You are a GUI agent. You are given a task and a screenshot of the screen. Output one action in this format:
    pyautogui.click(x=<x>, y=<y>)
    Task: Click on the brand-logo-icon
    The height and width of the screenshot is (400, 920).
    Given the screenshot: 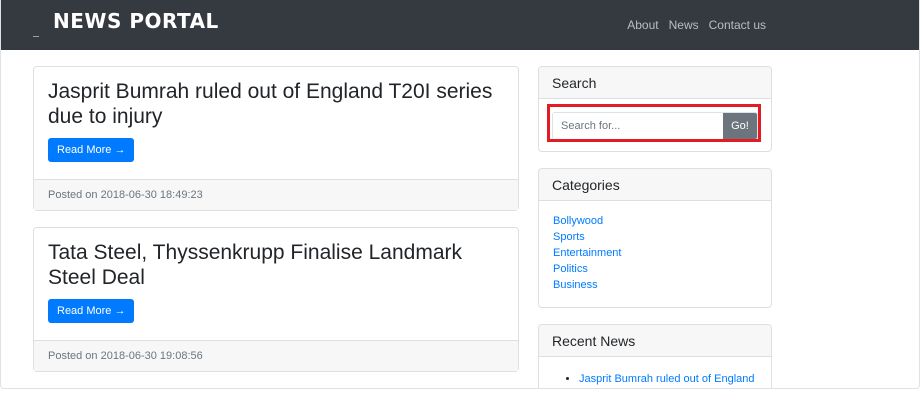 What is the action you would take?
    pyautogui.click(x=36, y=36)
    